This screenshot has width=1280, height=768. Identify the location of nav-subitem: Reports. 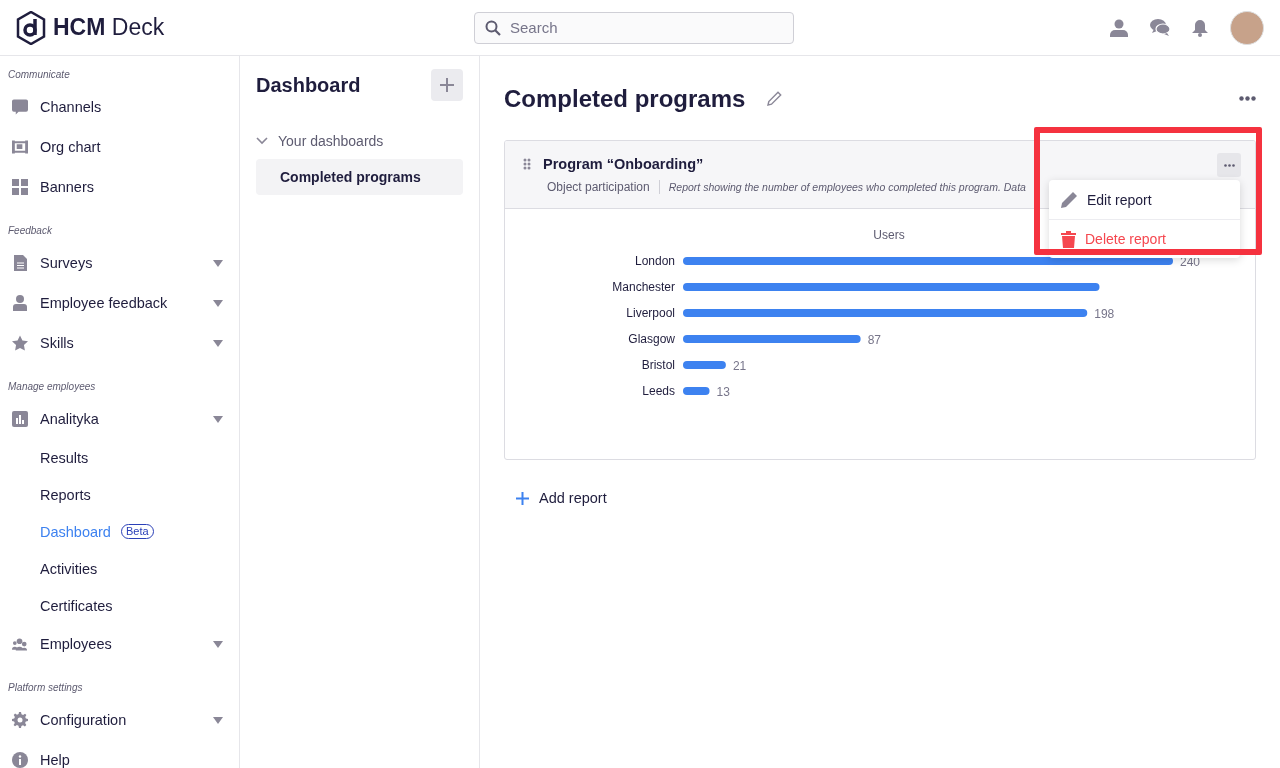
(119, 494).